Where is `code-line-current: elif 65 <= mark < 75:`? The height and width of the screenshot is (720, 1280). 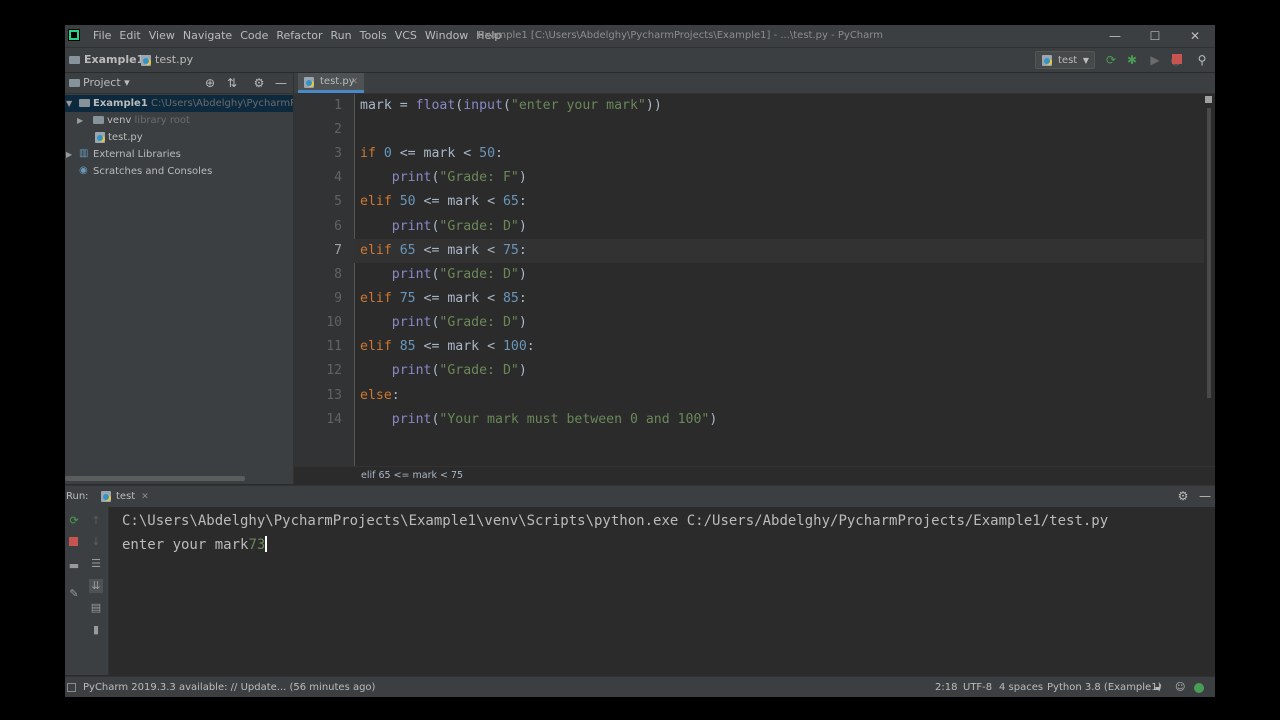
code-line-current: elif 65 <= mark < 75: is located at coordinates (782, 251).